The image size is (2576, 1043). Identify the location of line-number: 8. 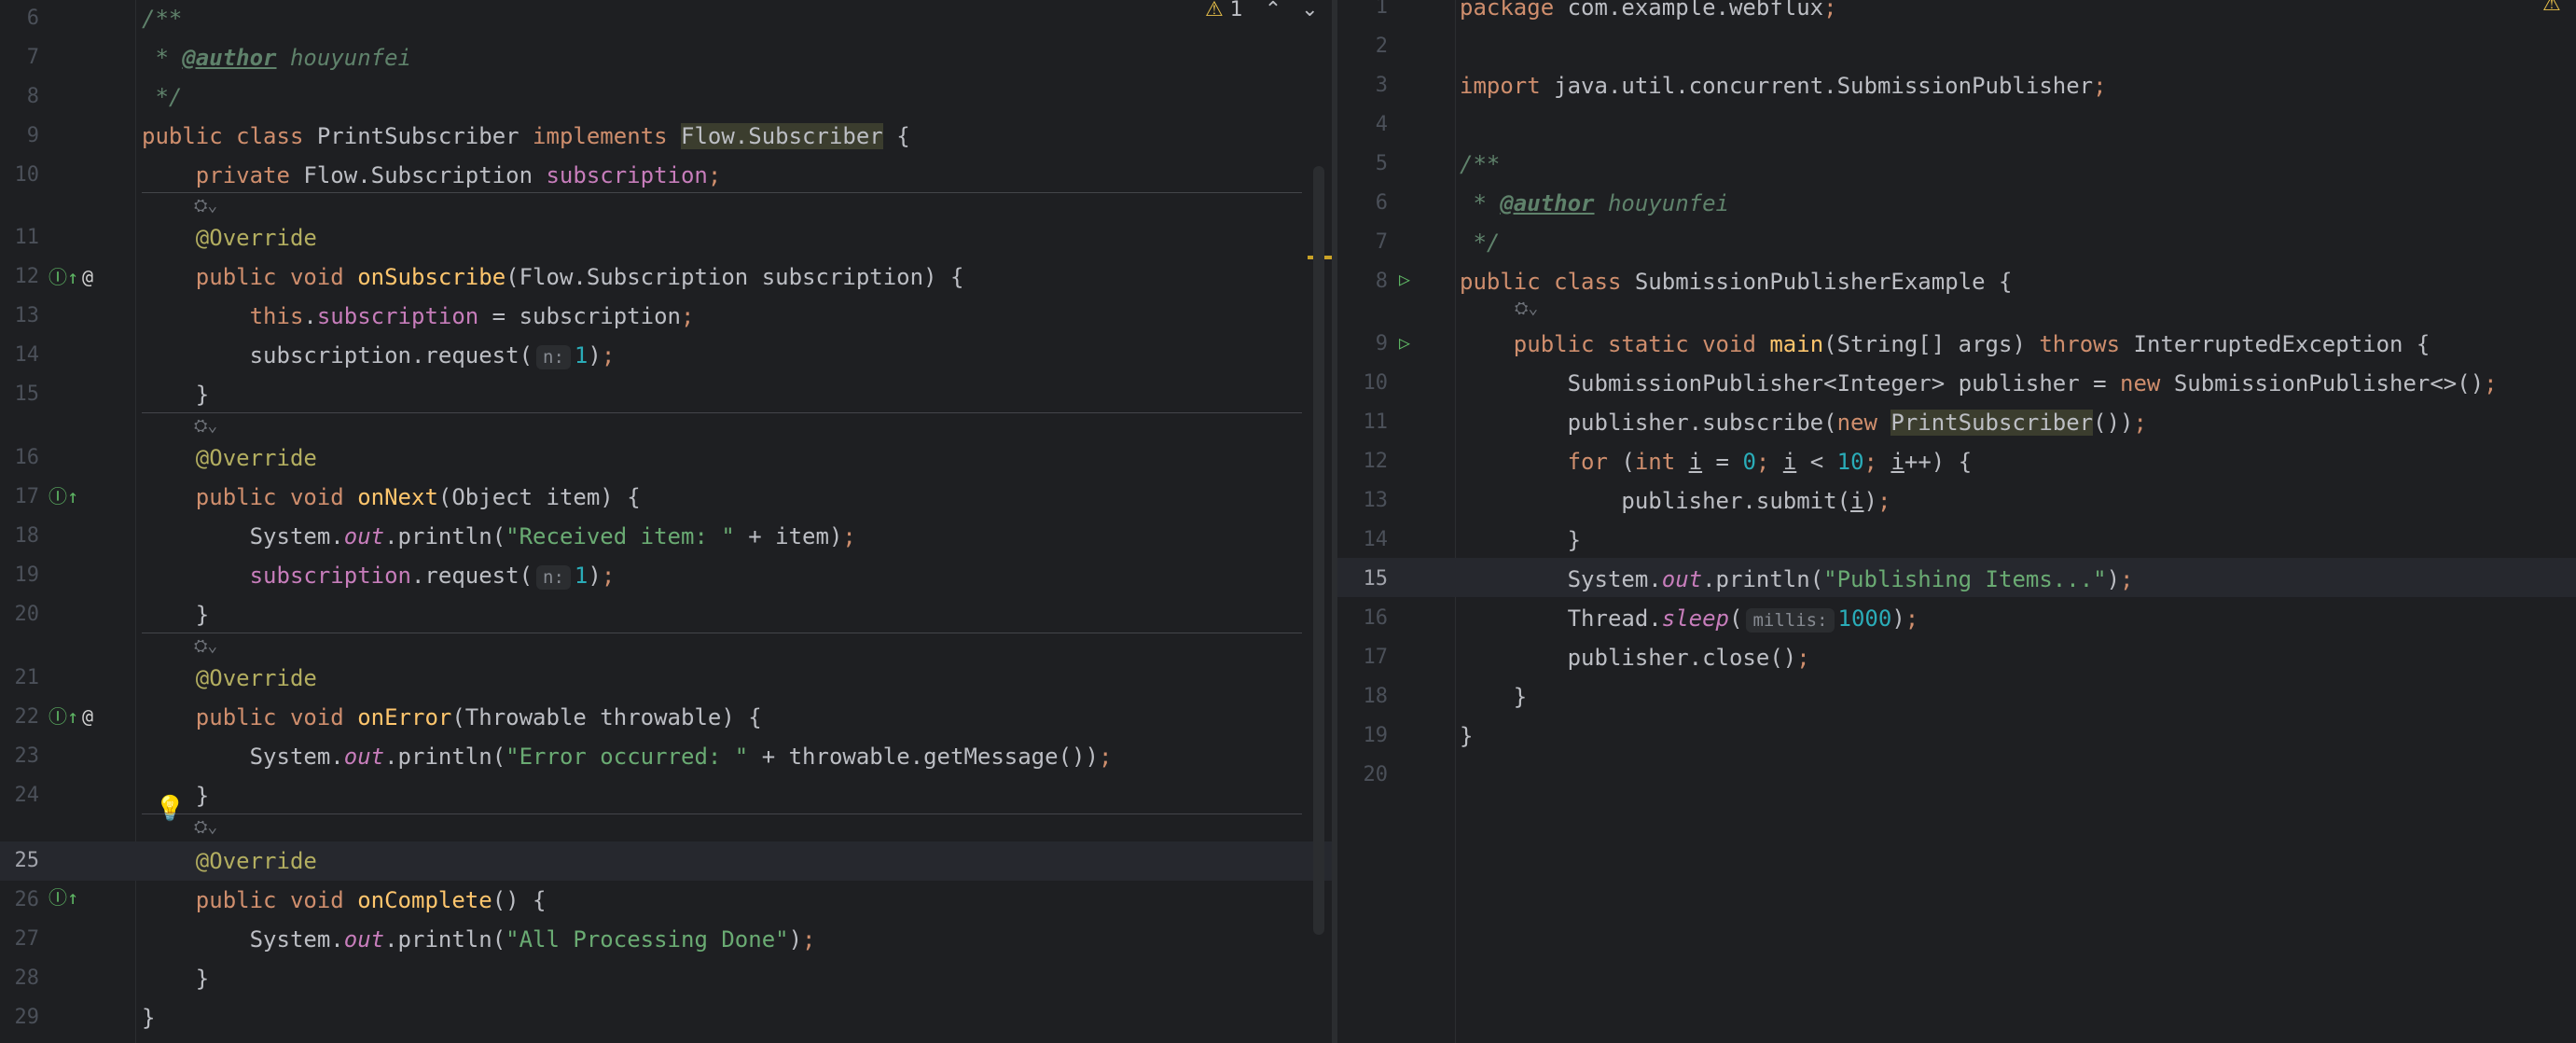
(1381, 281).